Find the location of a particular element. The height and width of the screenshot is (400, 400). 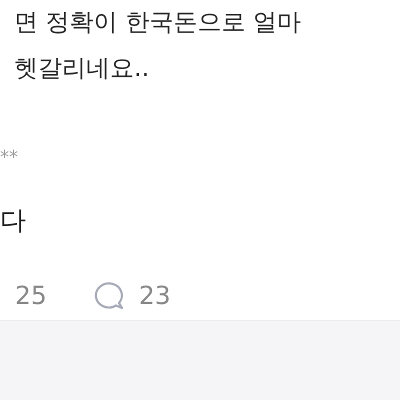

post-text-line: 면 정확이 한국돈으로 얼마 is located at coordinates (158, 22).